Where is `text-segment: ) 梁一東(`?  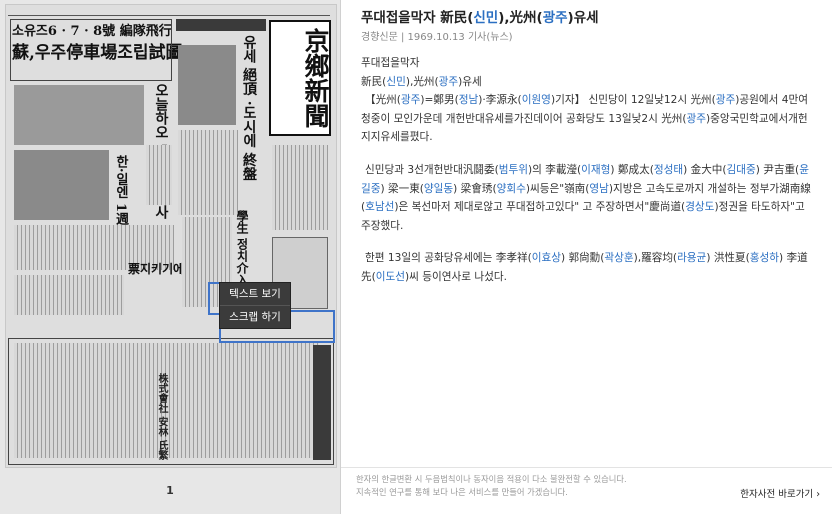 text-segment: ) 梁一東( is located at coordinates (402, 188).